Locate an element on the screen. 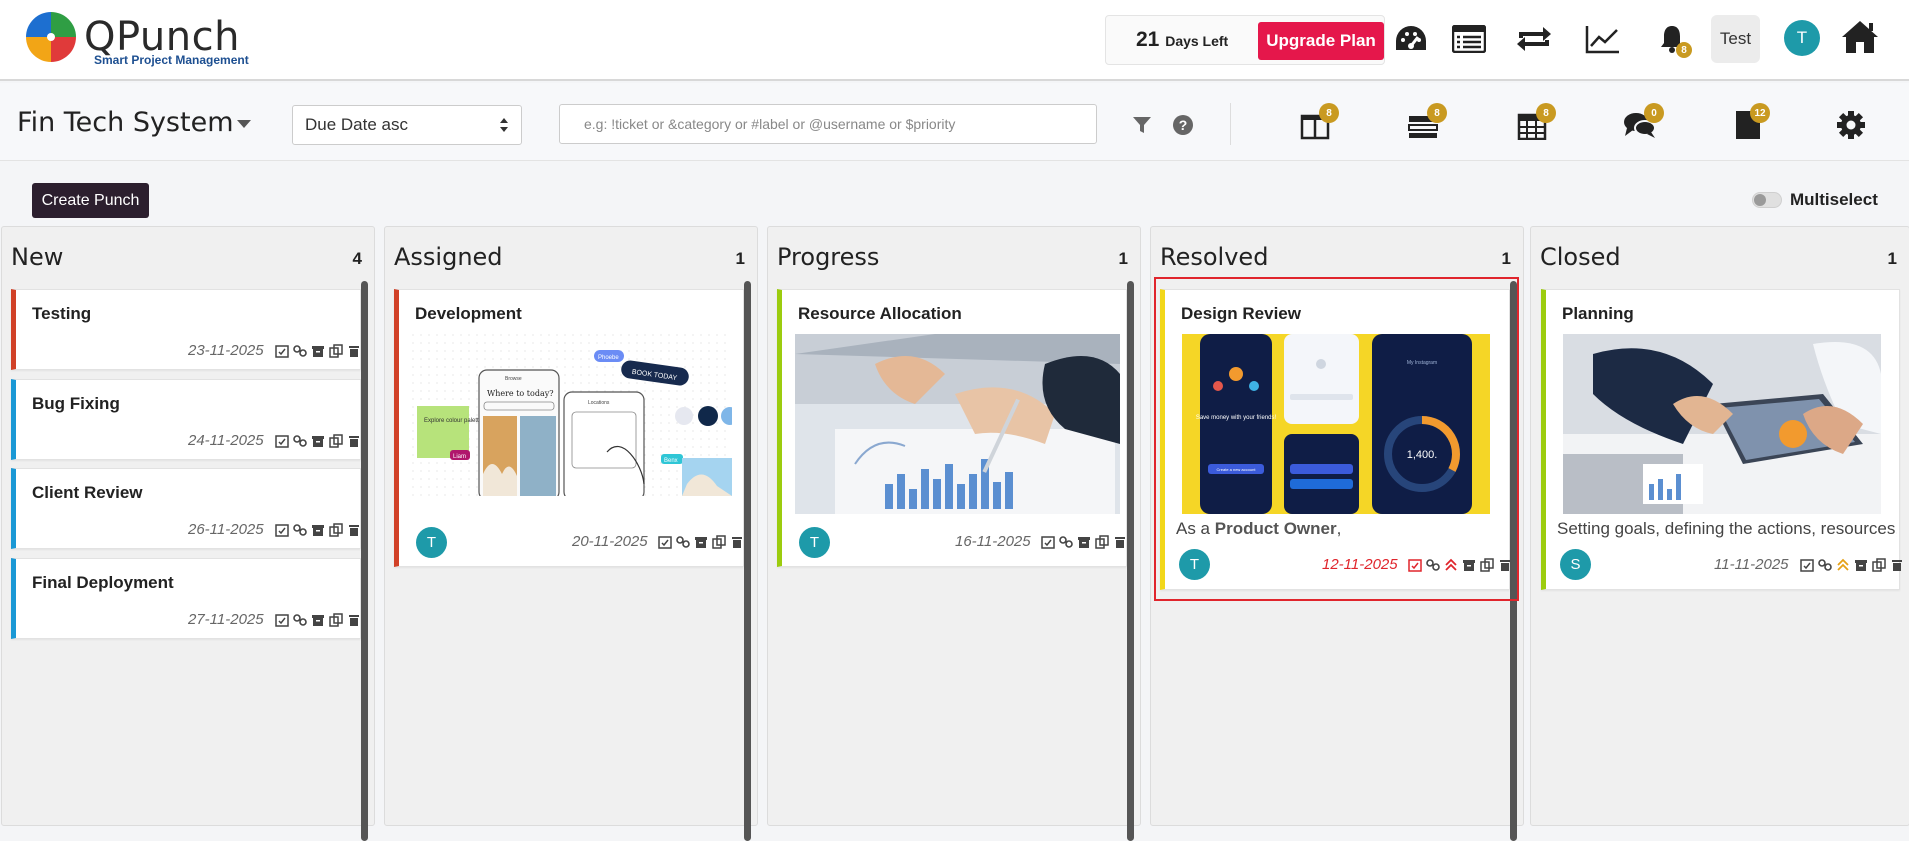 The image size is (1909, 841). benx-tag-text: Benx is located at coordinates (671, 461).